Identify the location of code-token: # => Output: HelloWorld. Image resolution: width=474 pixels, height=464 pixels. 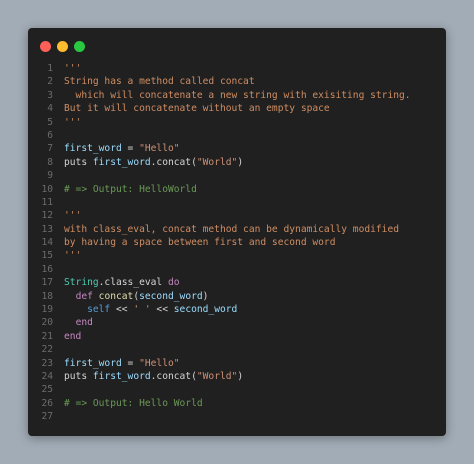
(130, 189).